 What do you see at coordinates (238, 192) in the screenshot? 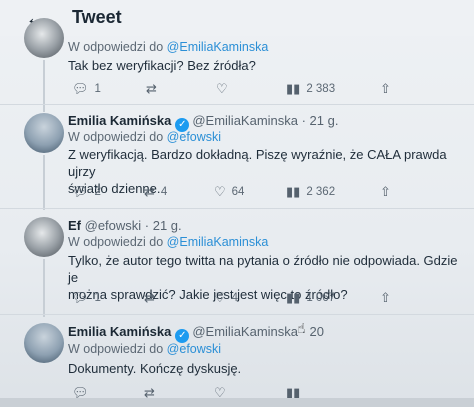
I see `like-count: 64` at bounding box center [238, 192].